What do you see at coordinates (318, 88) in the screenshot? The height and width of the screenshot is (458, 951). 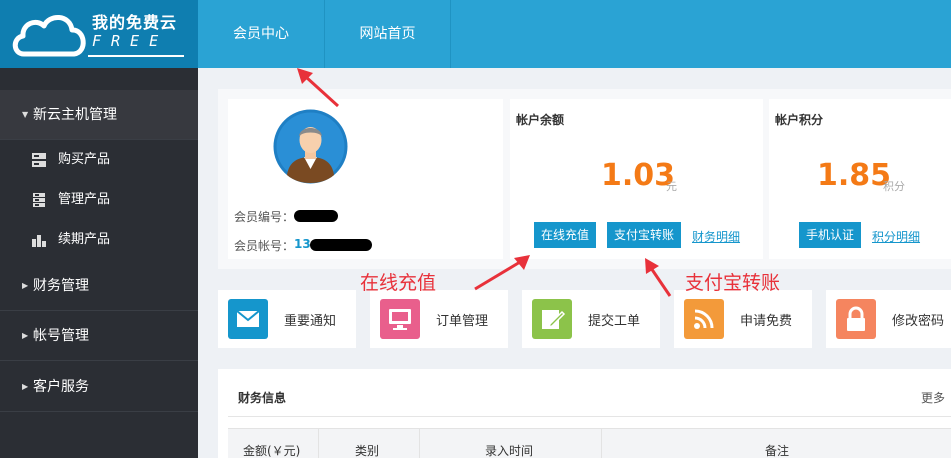 I see `arrow-to-member-center` at bounding box center [318, 88].